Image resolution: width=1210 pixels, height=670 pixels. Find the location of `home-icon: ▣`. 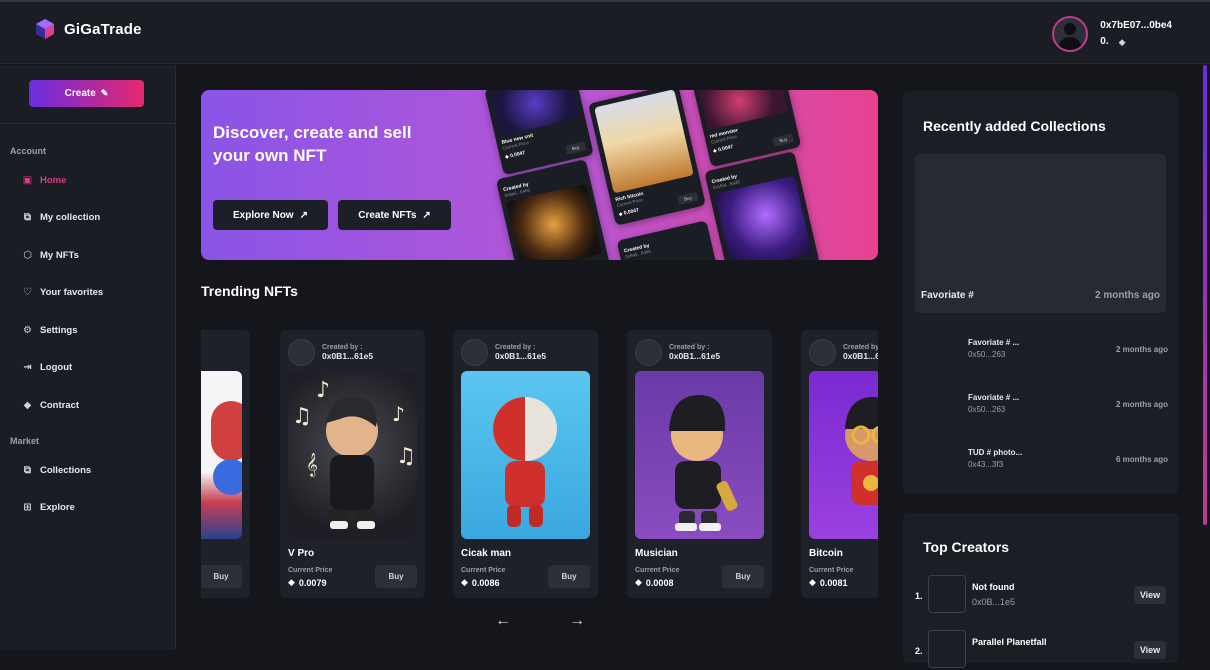

home-icon: ▣ is located at coordinates (27, 180).